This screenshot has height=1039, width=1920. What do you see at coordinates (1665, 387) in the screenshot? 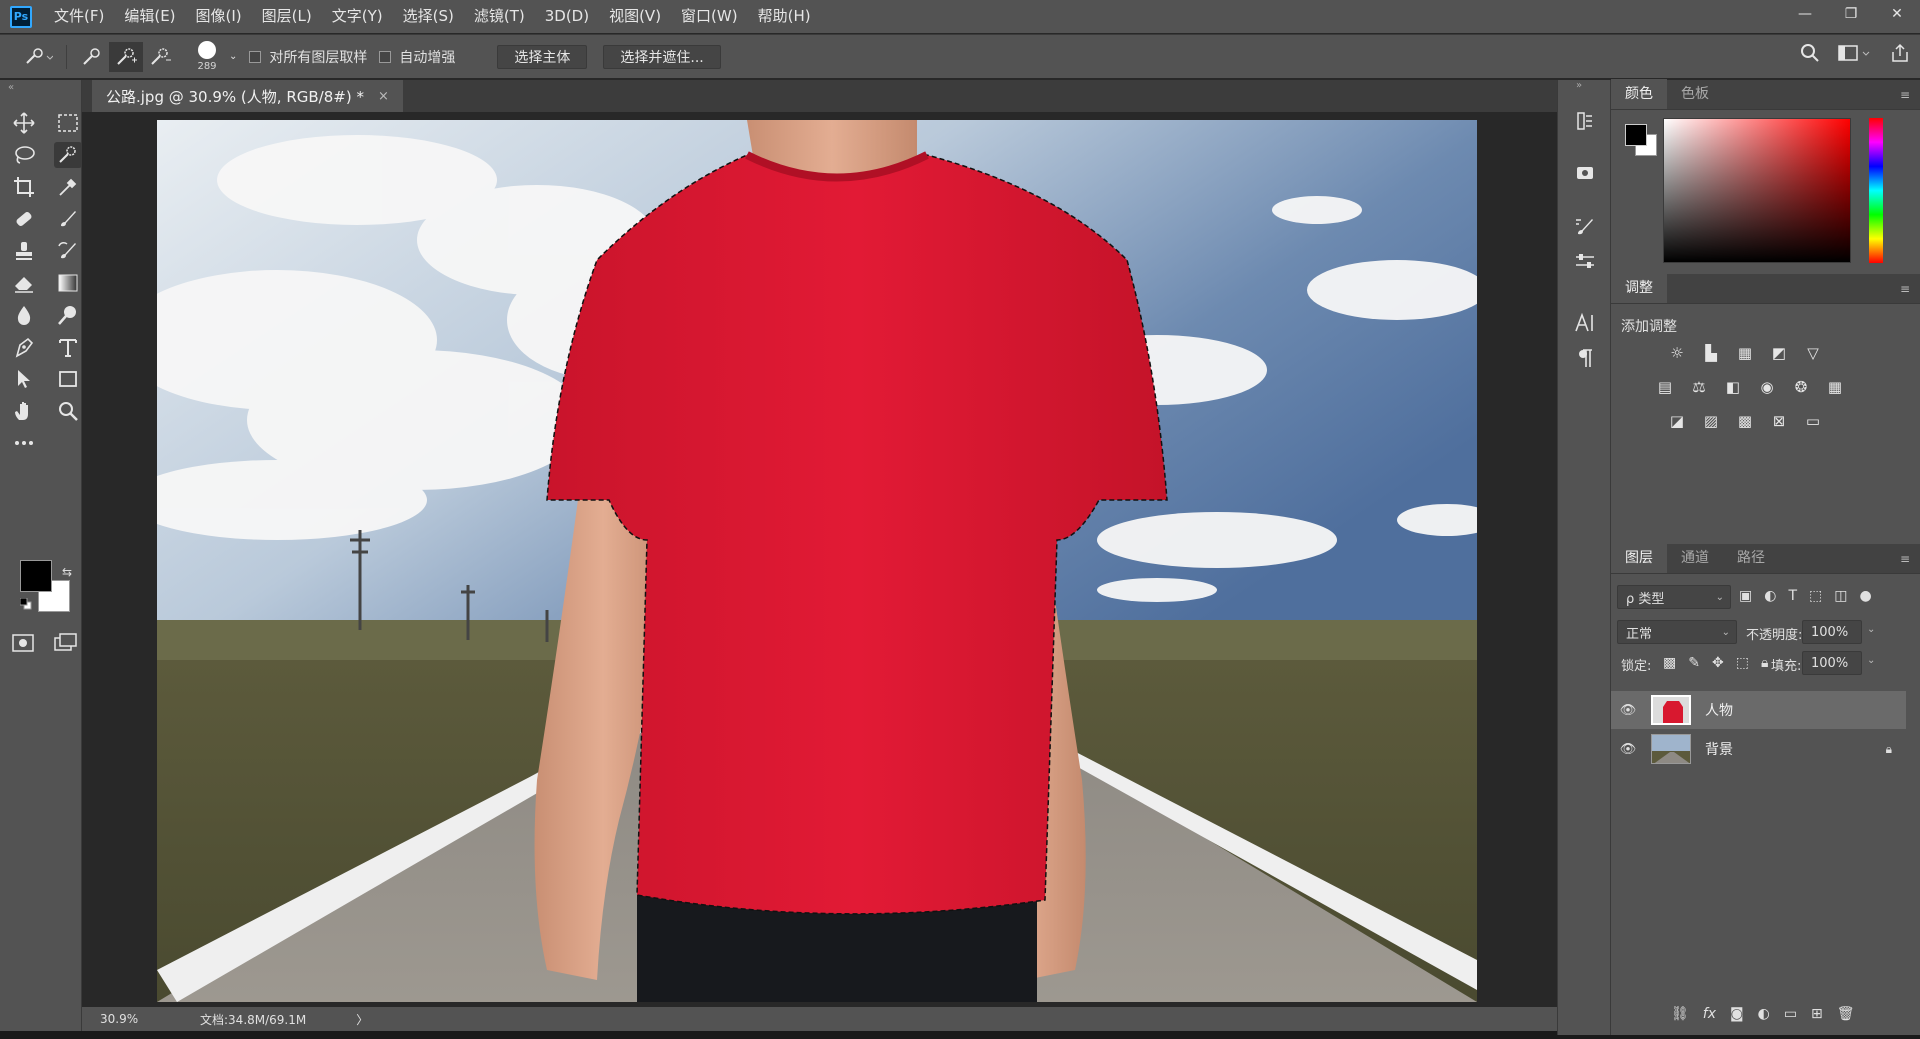
I see `hue-saturation-icon: ▤` at bounding box center [1665, 387].